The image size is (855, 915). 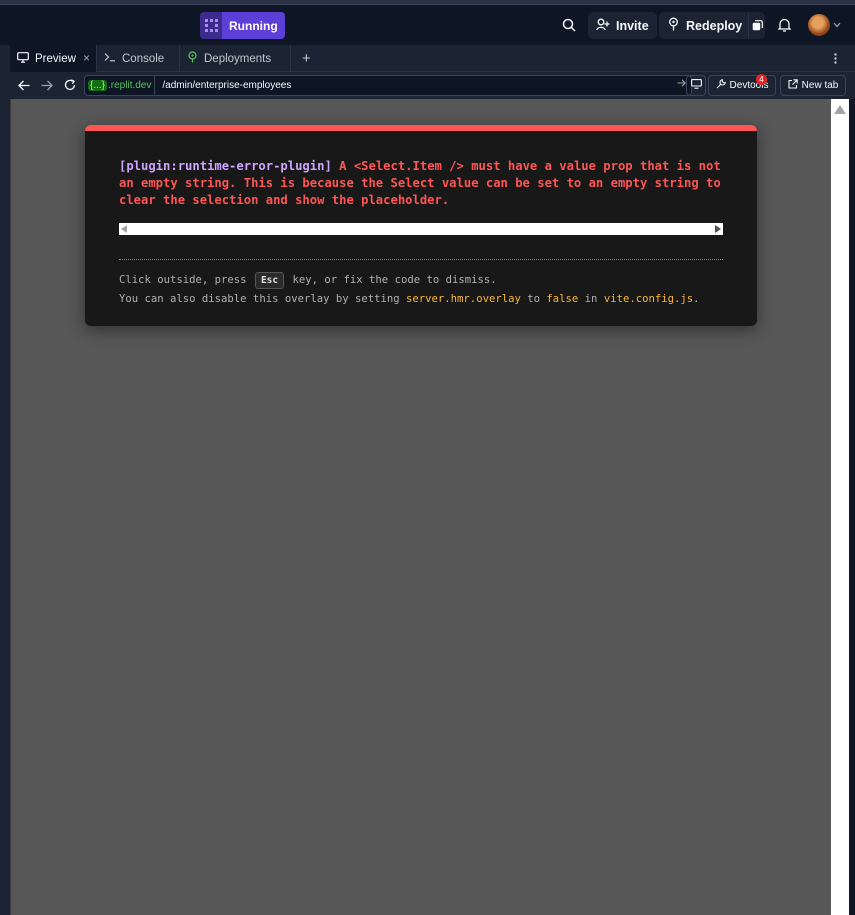 I want to click on tab-divider, so click(x=290, y=58).